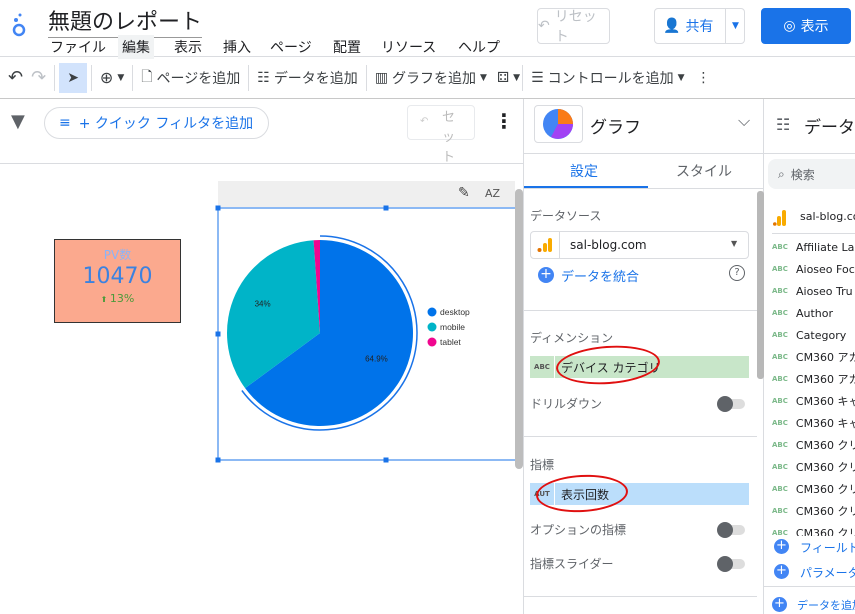 The height and width of the screenshot is (614, 855). I want to click on canvas-scrollbar, so click(519, 329).